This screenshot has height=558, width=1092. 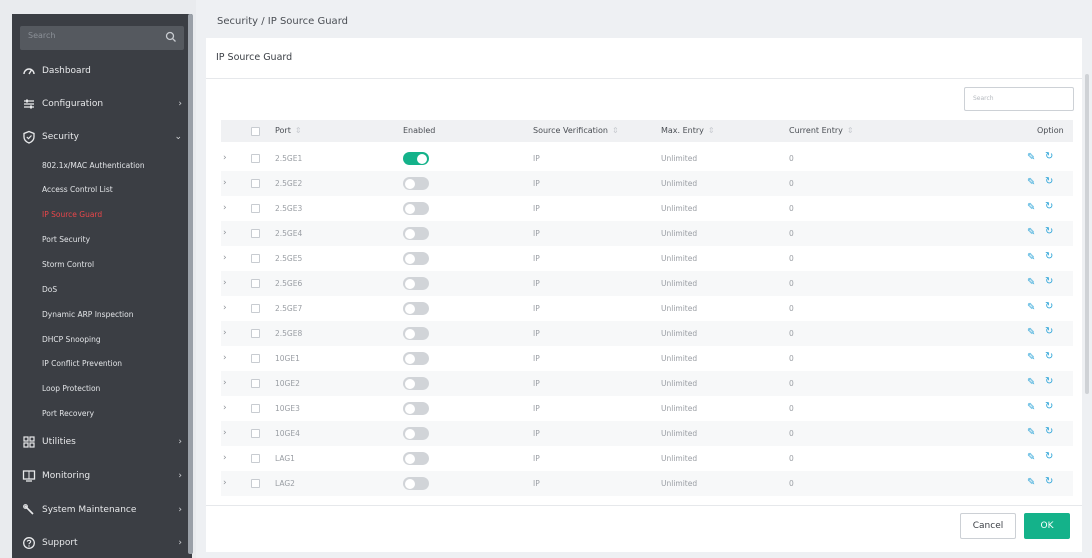 I want to click on sidebar-sub-storm-control: Storm Control, so click(x=102, y=264).